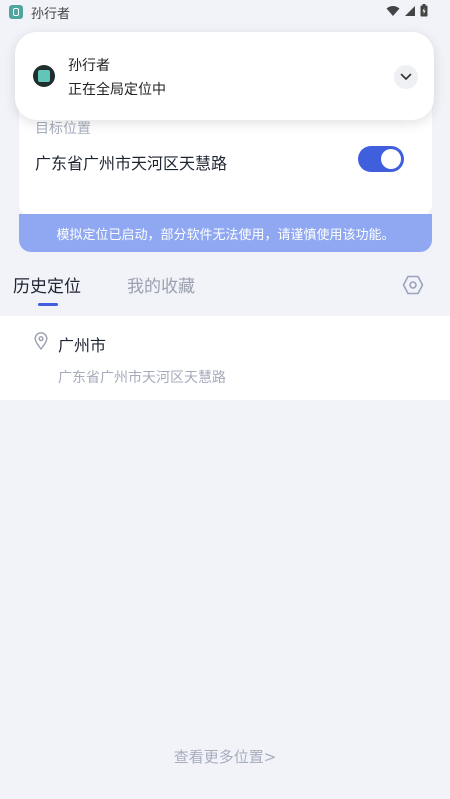  What do you see at coordinates (393, 10) in the screenshot?
I see `wifi-icon` at bounding box center [393, 10].